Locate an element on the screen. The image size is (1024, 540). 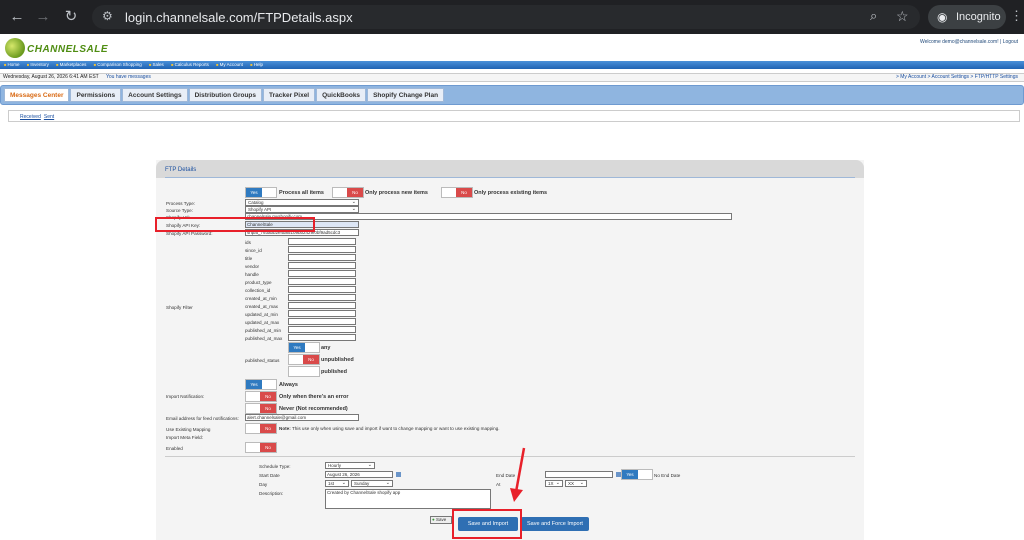
annotation-arrow is located at coordinates (518, 474).